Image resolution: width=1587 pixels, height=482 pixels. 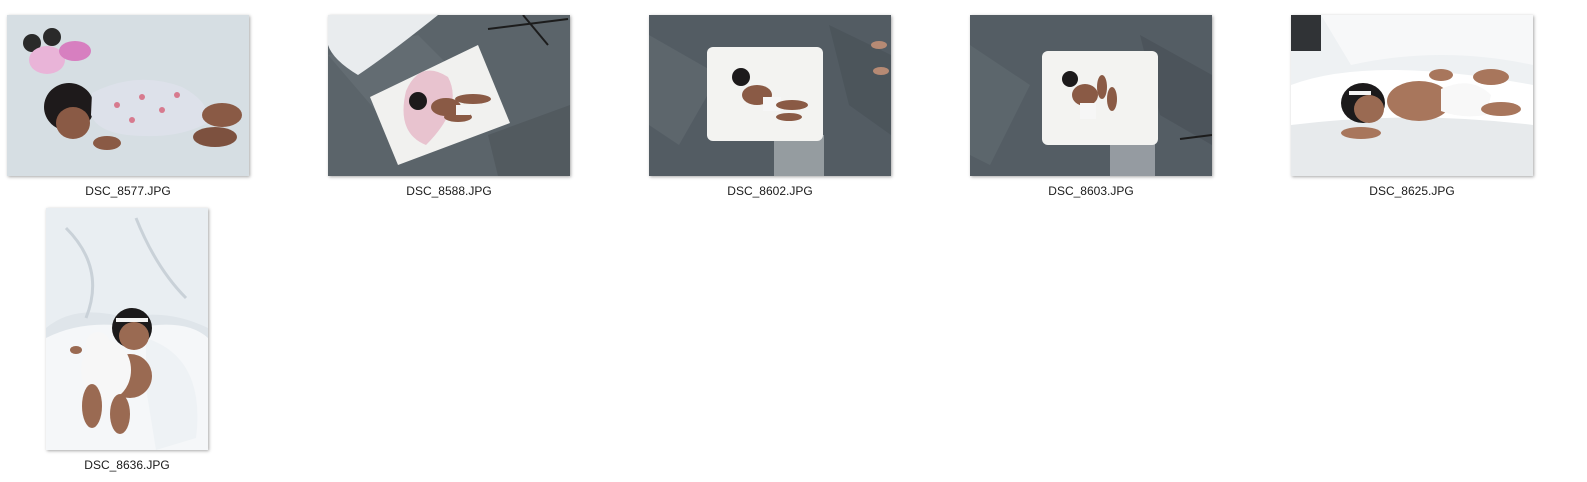 What do you see at coordinates (770, 191) in the screenshot?
I see `file-name-label: DSC_8602.JPG` at bounding box center [770, 191].